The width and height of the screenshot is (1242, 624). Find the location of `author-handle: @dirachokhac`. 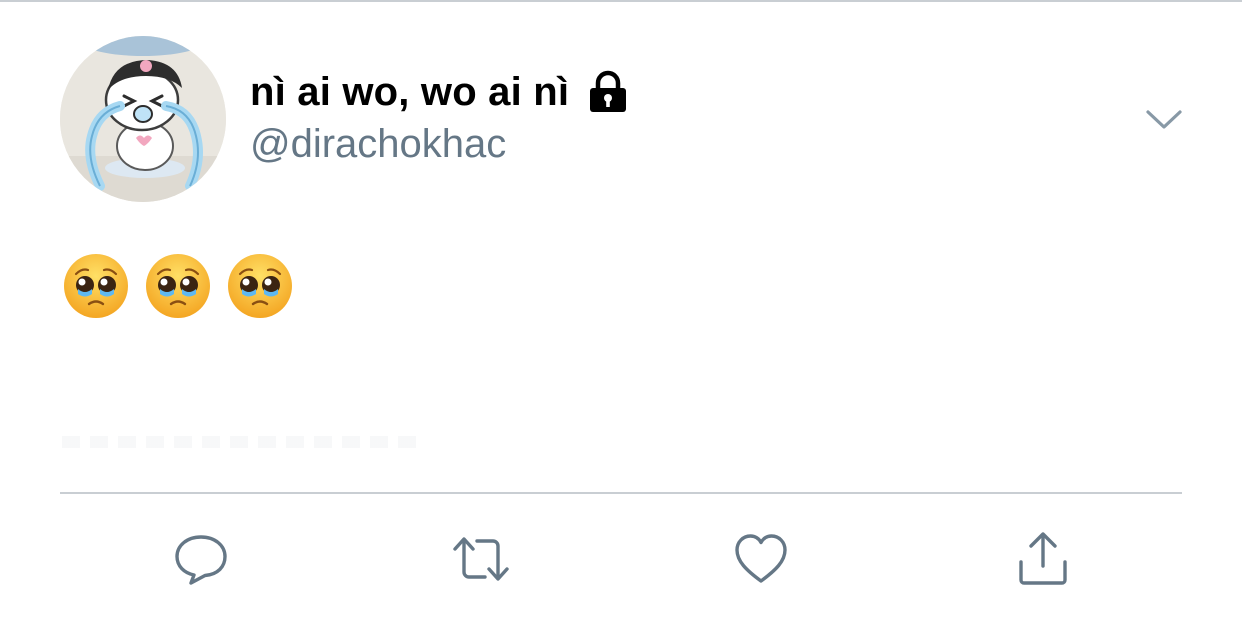

author-handle: @dirachokhac is located at coordinates (378, 144).